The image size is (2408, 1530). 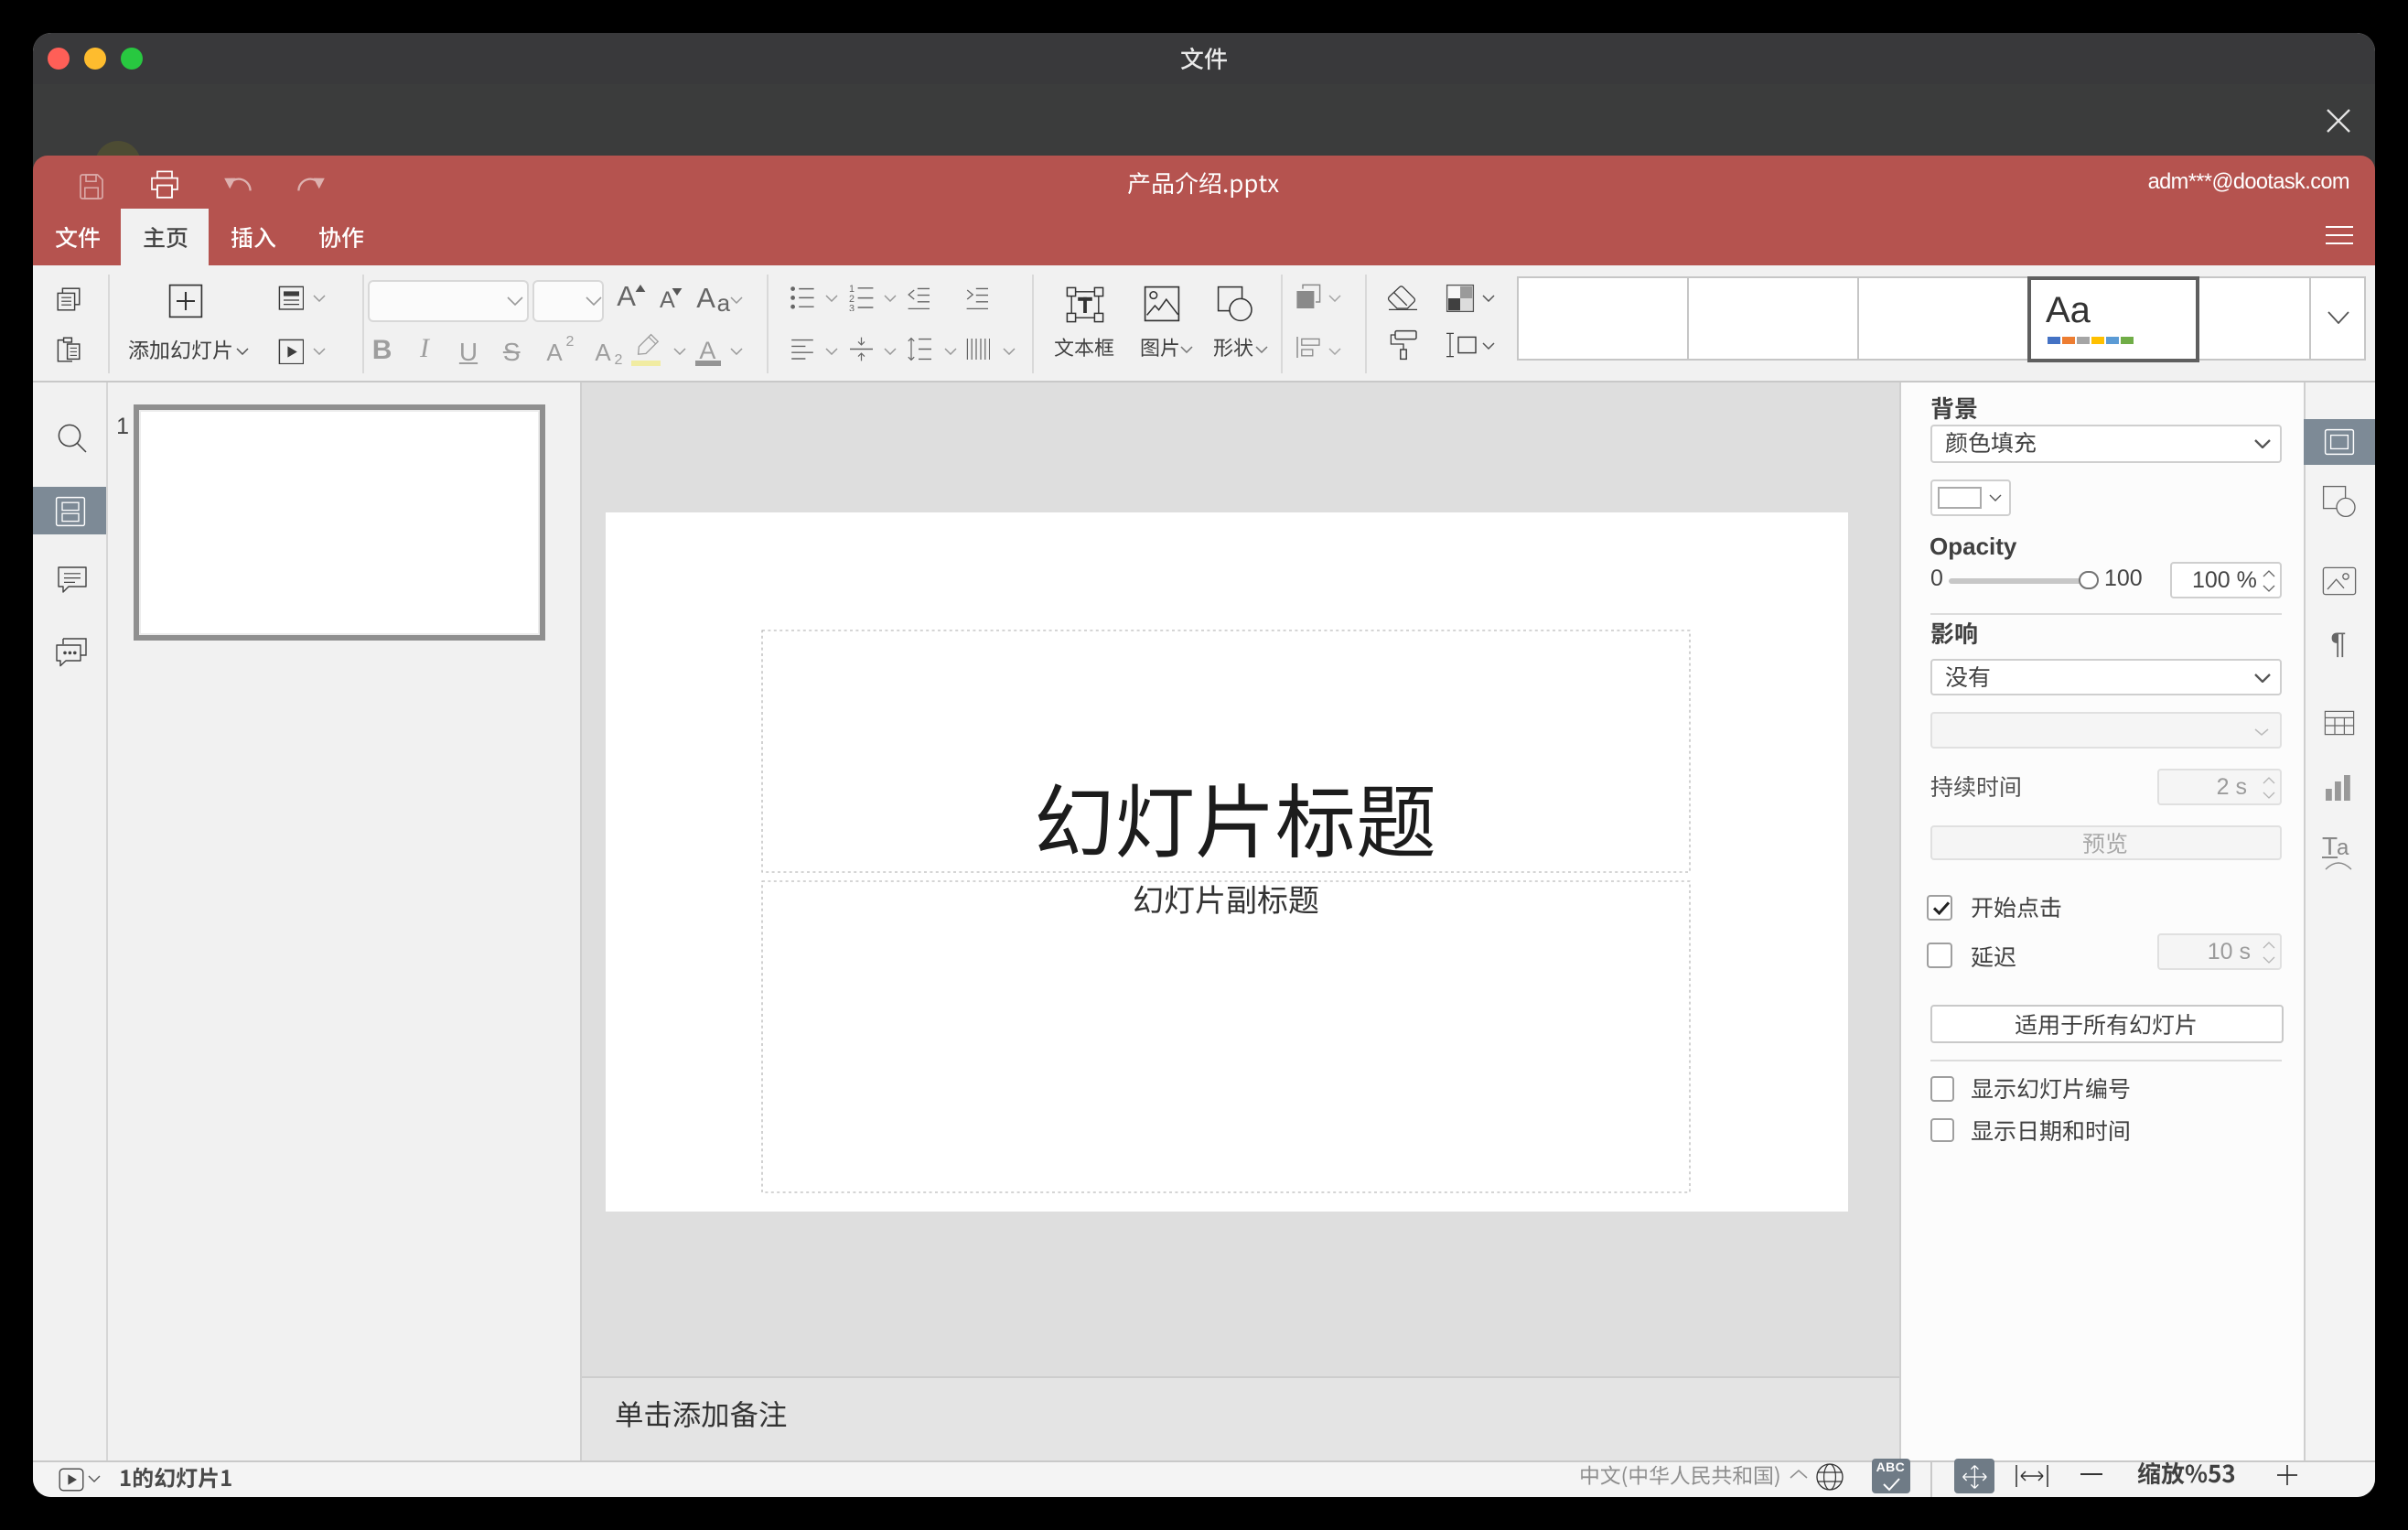 I want to click on svg-text: 3, so click(x=852, y=307).